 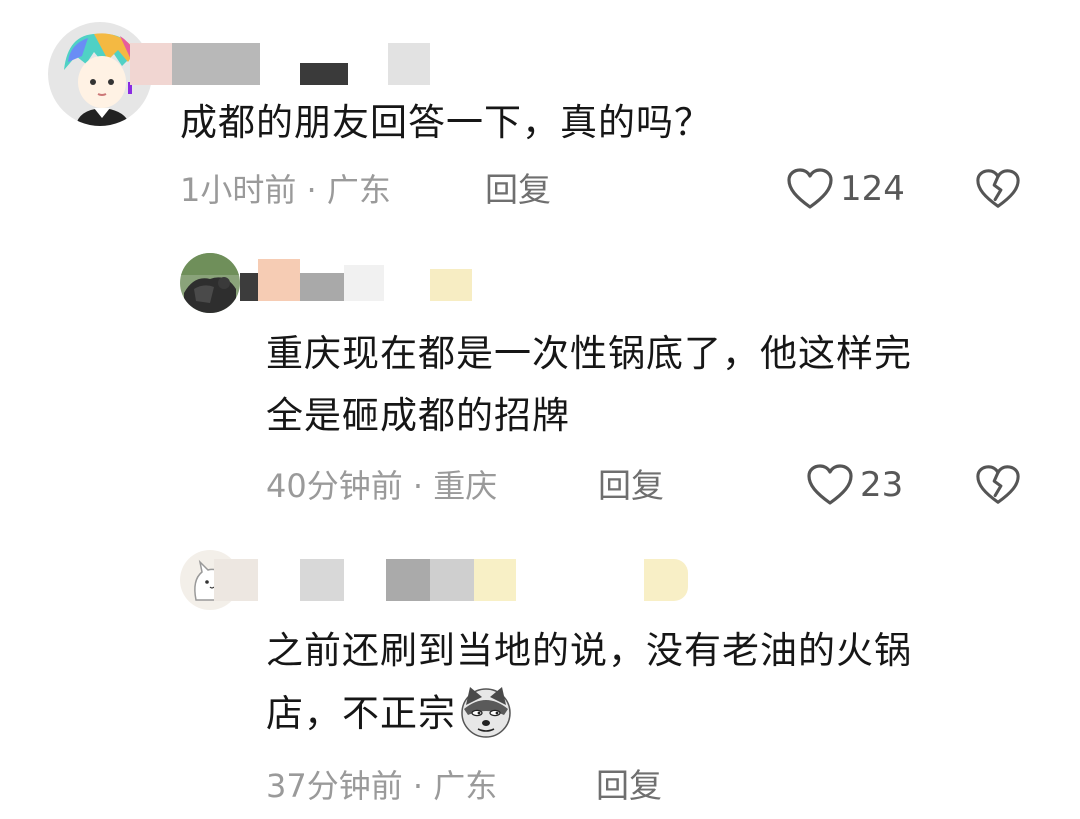 What do you see at coordinates (382, 486) in the screenshot?
I see `comment-meta: 40分钟前 · 重庆` at bounding box center [382, 486].